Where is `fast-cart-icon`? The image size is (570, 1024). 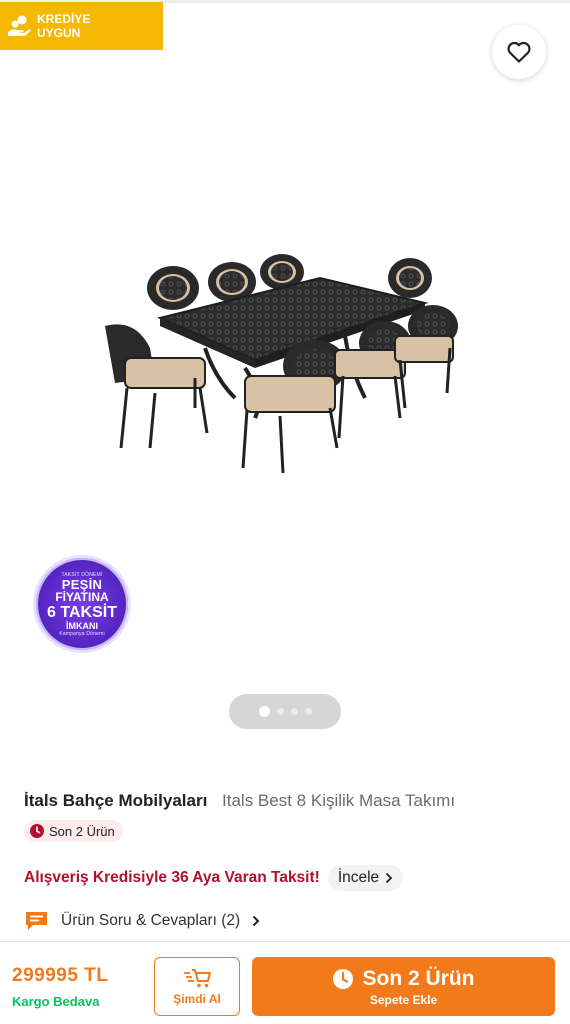
fast-cart-icon is located at coordinates (197, 978).